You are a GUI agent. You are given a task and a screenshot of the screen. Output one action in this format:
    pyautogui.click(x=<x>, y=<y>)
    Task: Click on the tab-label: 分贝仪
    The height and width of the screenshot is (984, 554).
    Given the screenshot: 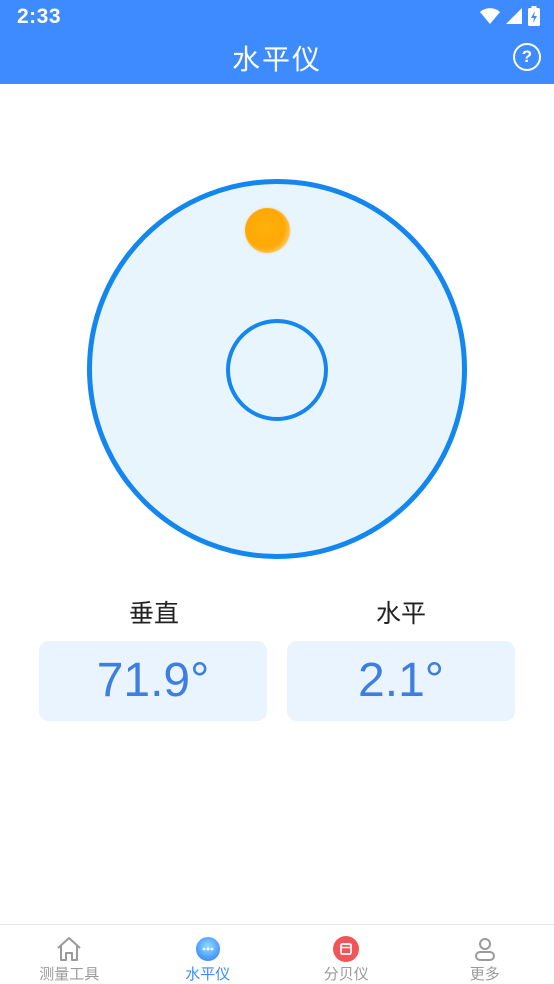 What is the action you would take?
    pyautogui.click(x=346, y=974)
    